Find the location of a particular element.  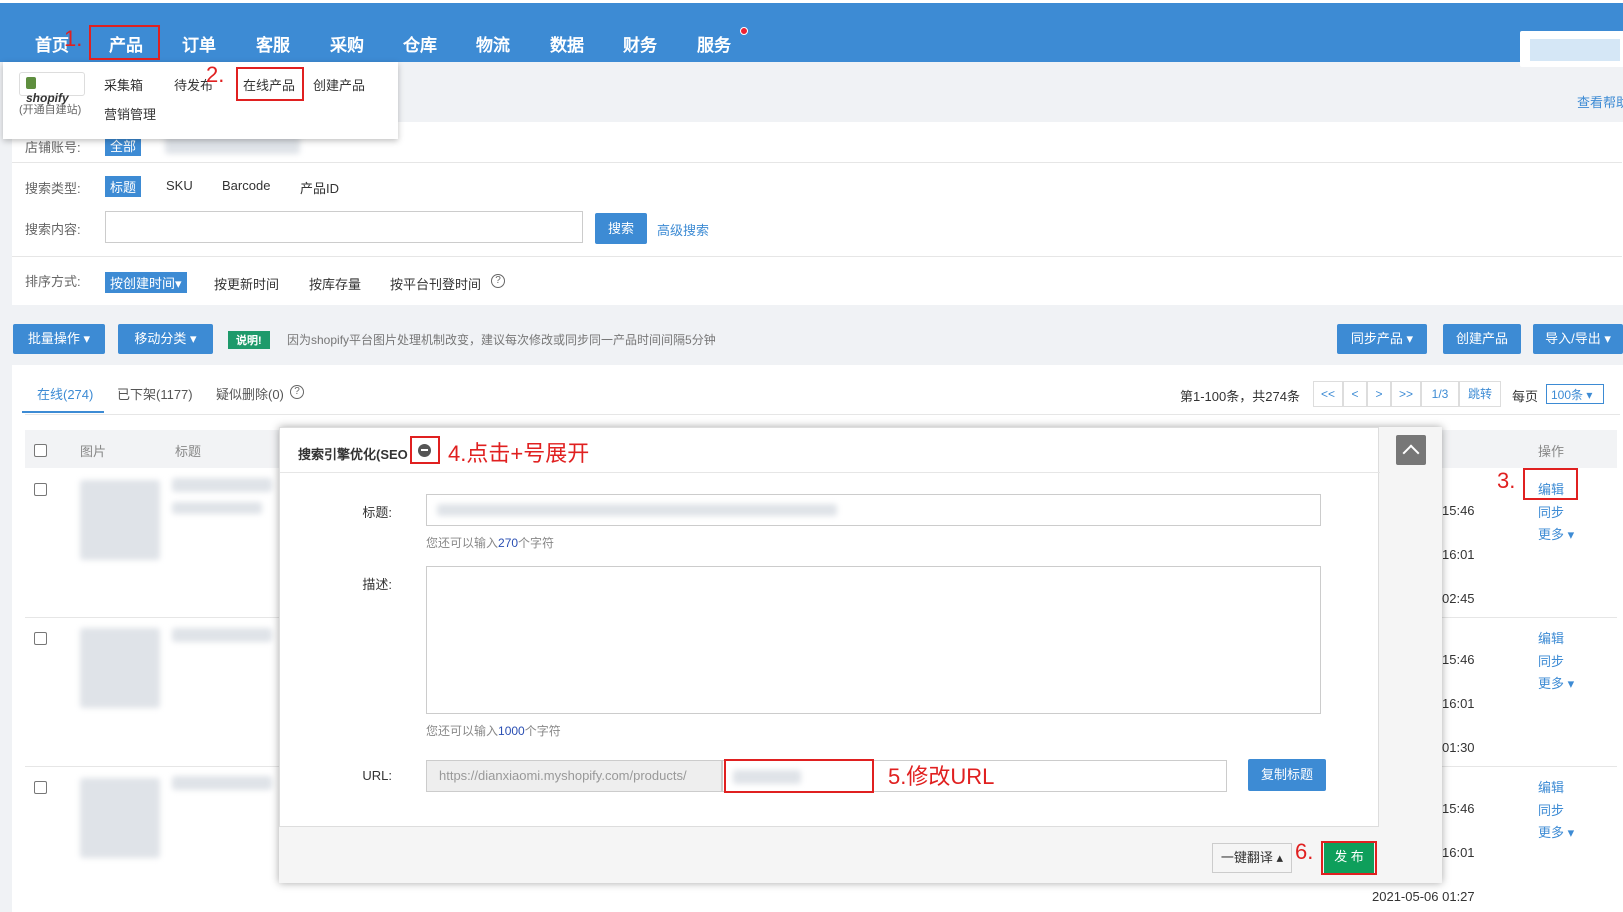

seo-desc-label: 描述: is located at coordinates (377, 584).